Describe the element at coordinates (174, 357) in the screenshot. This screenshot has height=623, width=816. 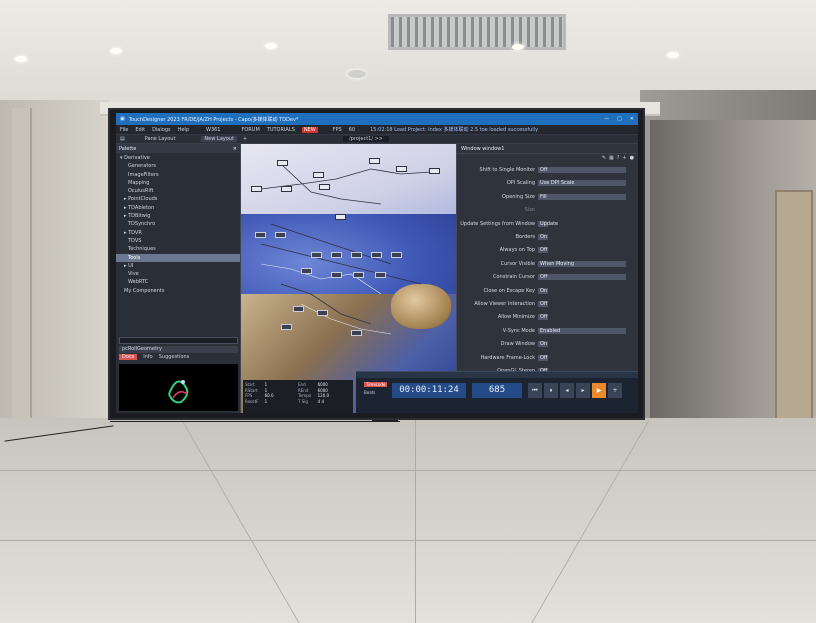
I see `tab-suggestions: Suggestions` at that location.